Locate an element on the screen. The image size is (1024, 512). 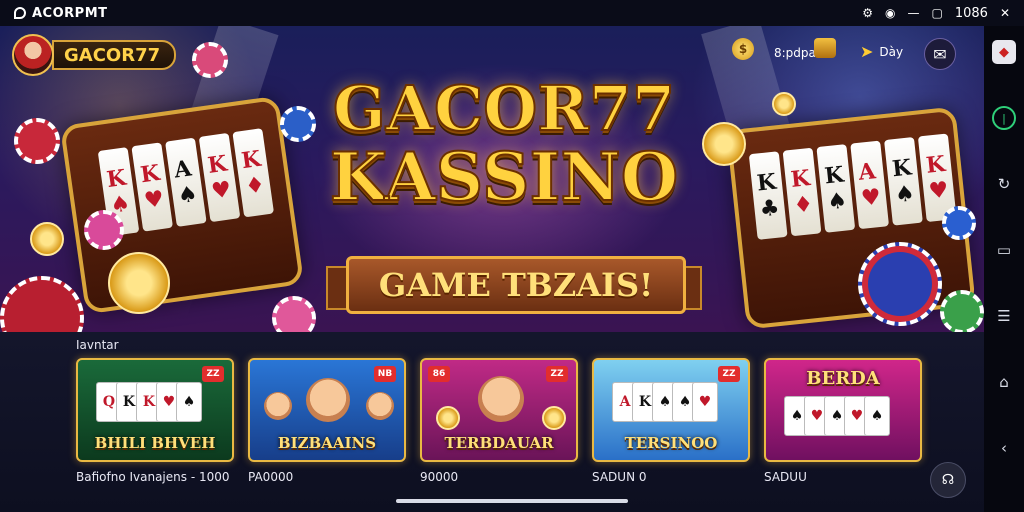
game-caption: SADUU is located at coordinates (785, 477).